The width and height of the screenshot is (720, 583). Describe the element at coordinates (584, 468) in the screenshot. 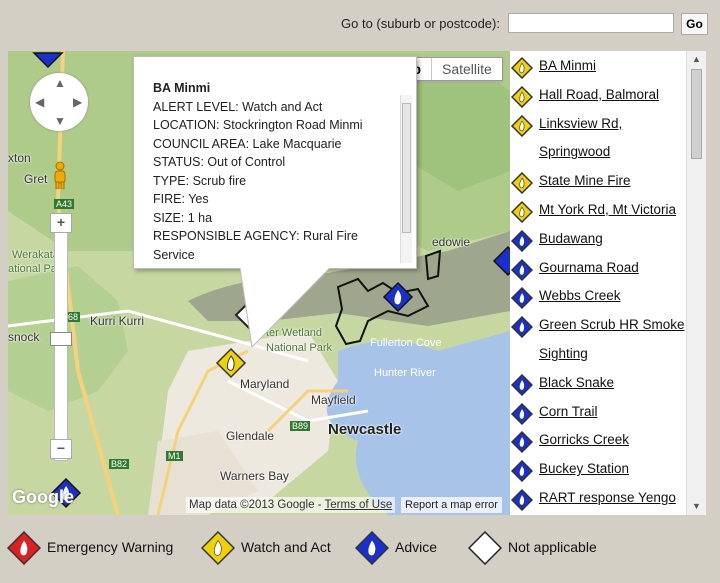

I see `incident-link: Buckey Station` at that location.